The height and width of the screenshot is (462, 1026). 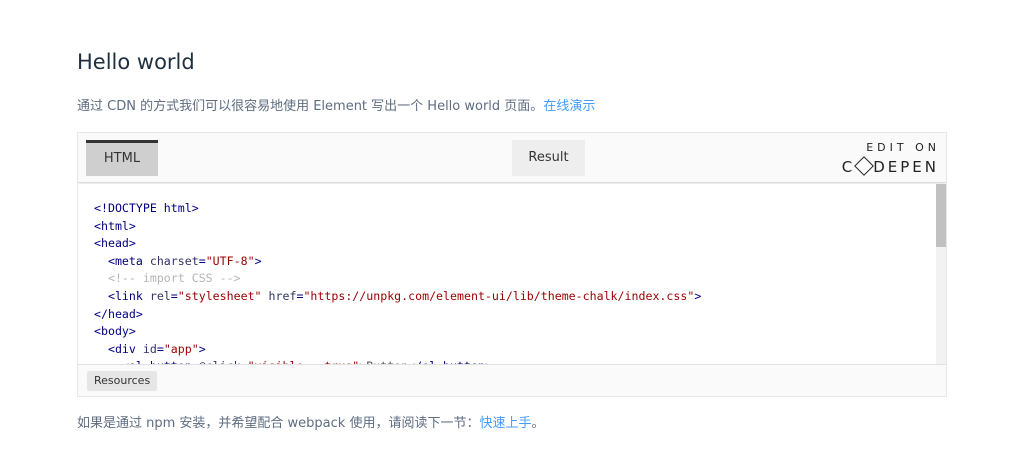 What do you see at coordinates (146, 208) in the screenshot?
I see `code-token: <!DOCTYPE html>` at bounding box center [146, 208].